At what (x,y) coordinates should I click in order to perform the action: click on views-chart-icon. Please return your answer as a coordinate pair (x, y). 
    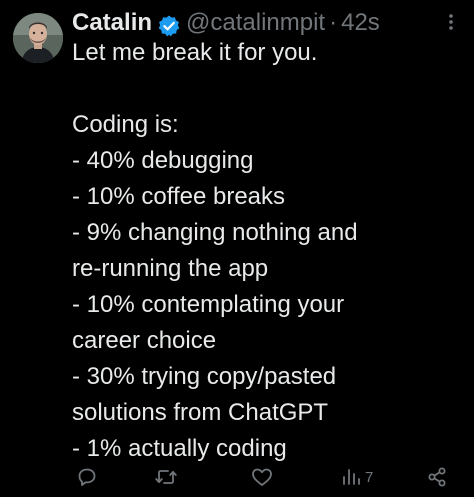
    Looking at the image, I should click on (351, 477).